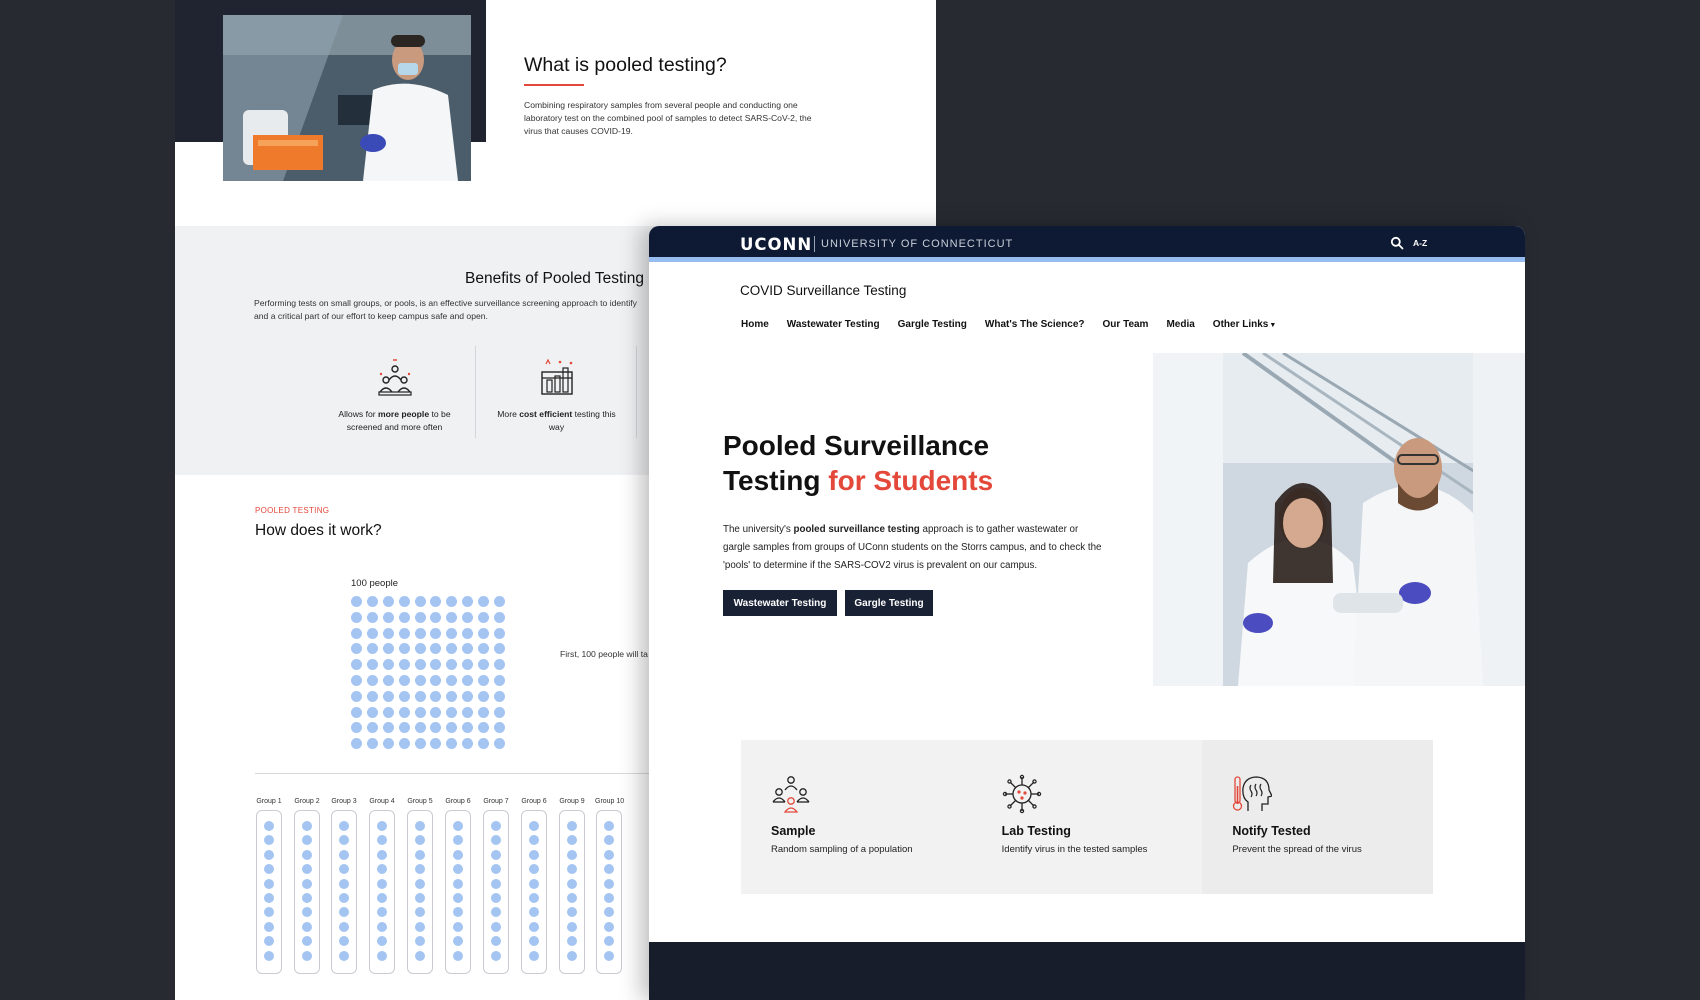 The width and height of the screenshot is (1700, 1000). What do you see at coordinates (755, 324) in the screenshot?
I see `nav-home: Home` at bounding box center [755, 324].